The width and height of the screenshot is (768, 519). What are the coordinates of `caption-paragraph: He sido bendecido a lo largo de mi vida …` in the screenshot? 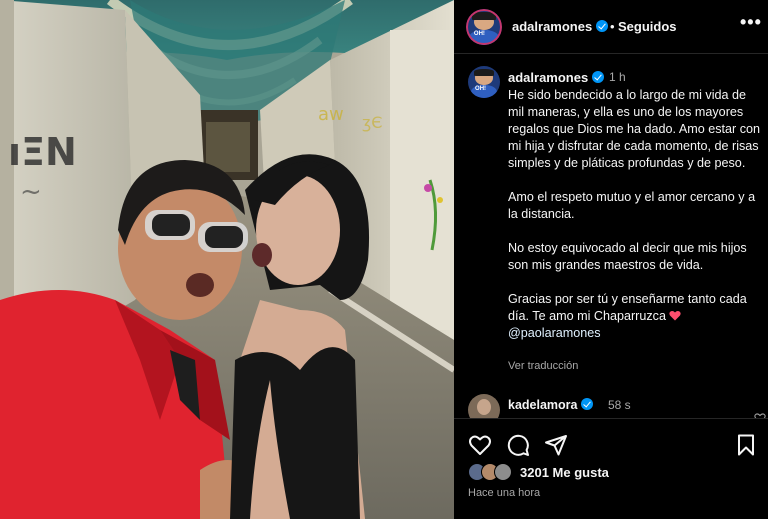 It's located at (634, 129).